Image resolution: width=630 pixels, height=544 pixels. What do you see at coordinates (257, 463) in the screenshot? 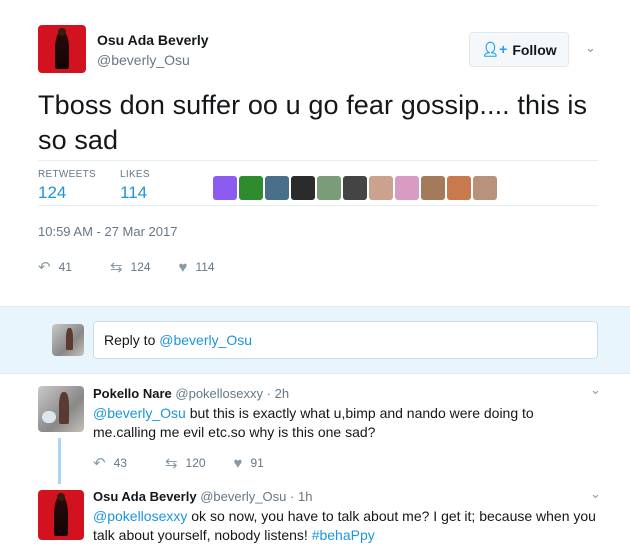
I see `like-count: 91` at bounding box center [257, 463].